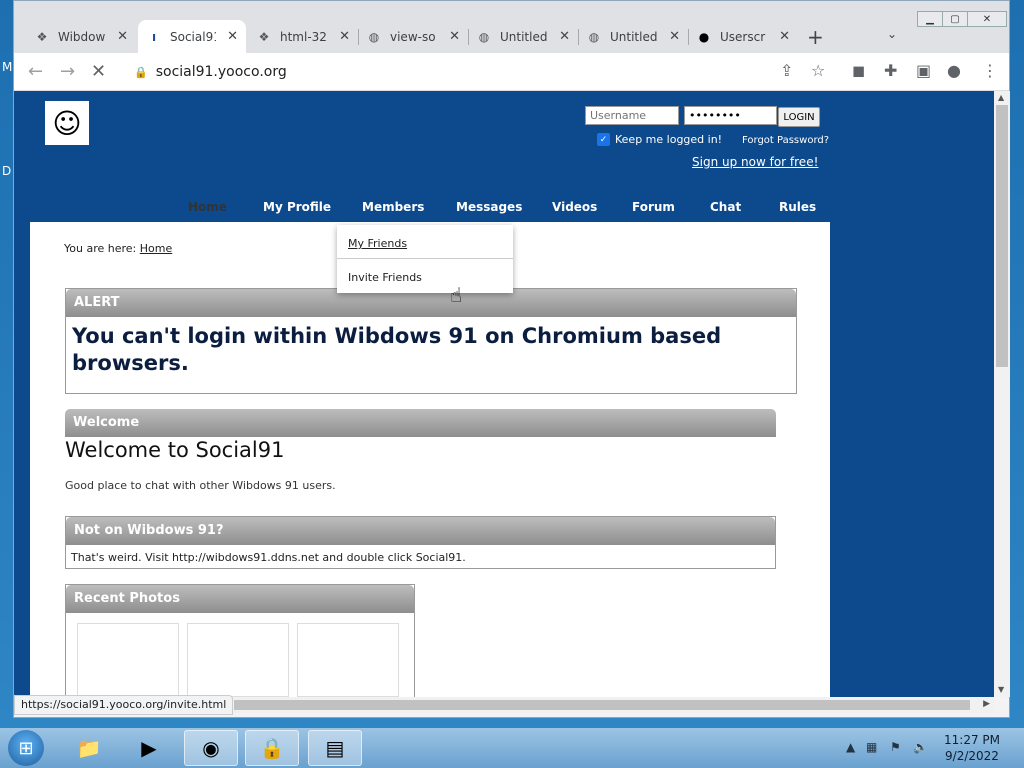 This screenshot has width=1024, height=768. Describe the element at coordinates (799, 117) in the screenshot. I see `login-button: LOGIN` at that location.